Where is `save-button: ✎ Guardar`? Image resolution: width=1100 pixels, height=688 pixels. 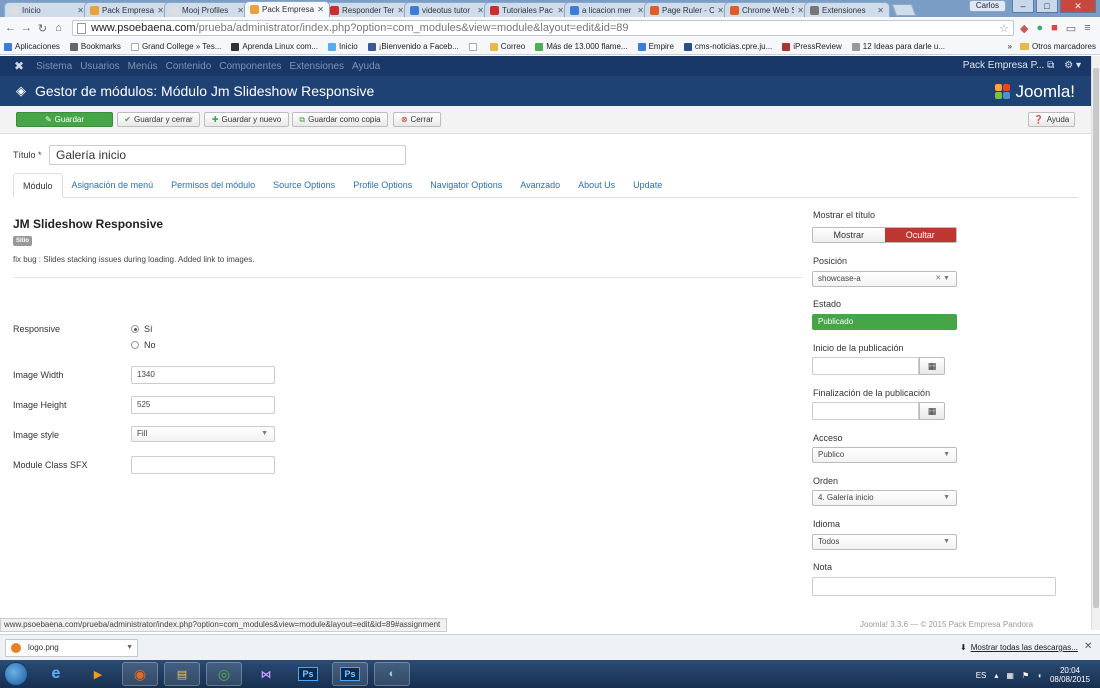
save-button: ✎ Guardar is located at coordinates (64, 119).